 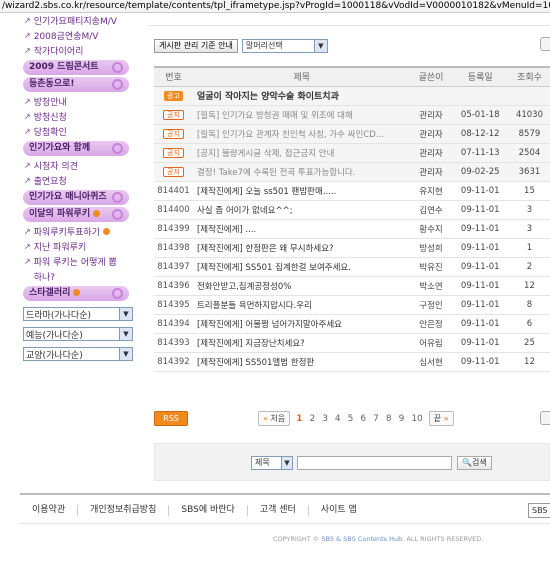 What do you see at coordinates (374, 463) in the screenshot?
I see `search-input` at bounding box center [374, 463].